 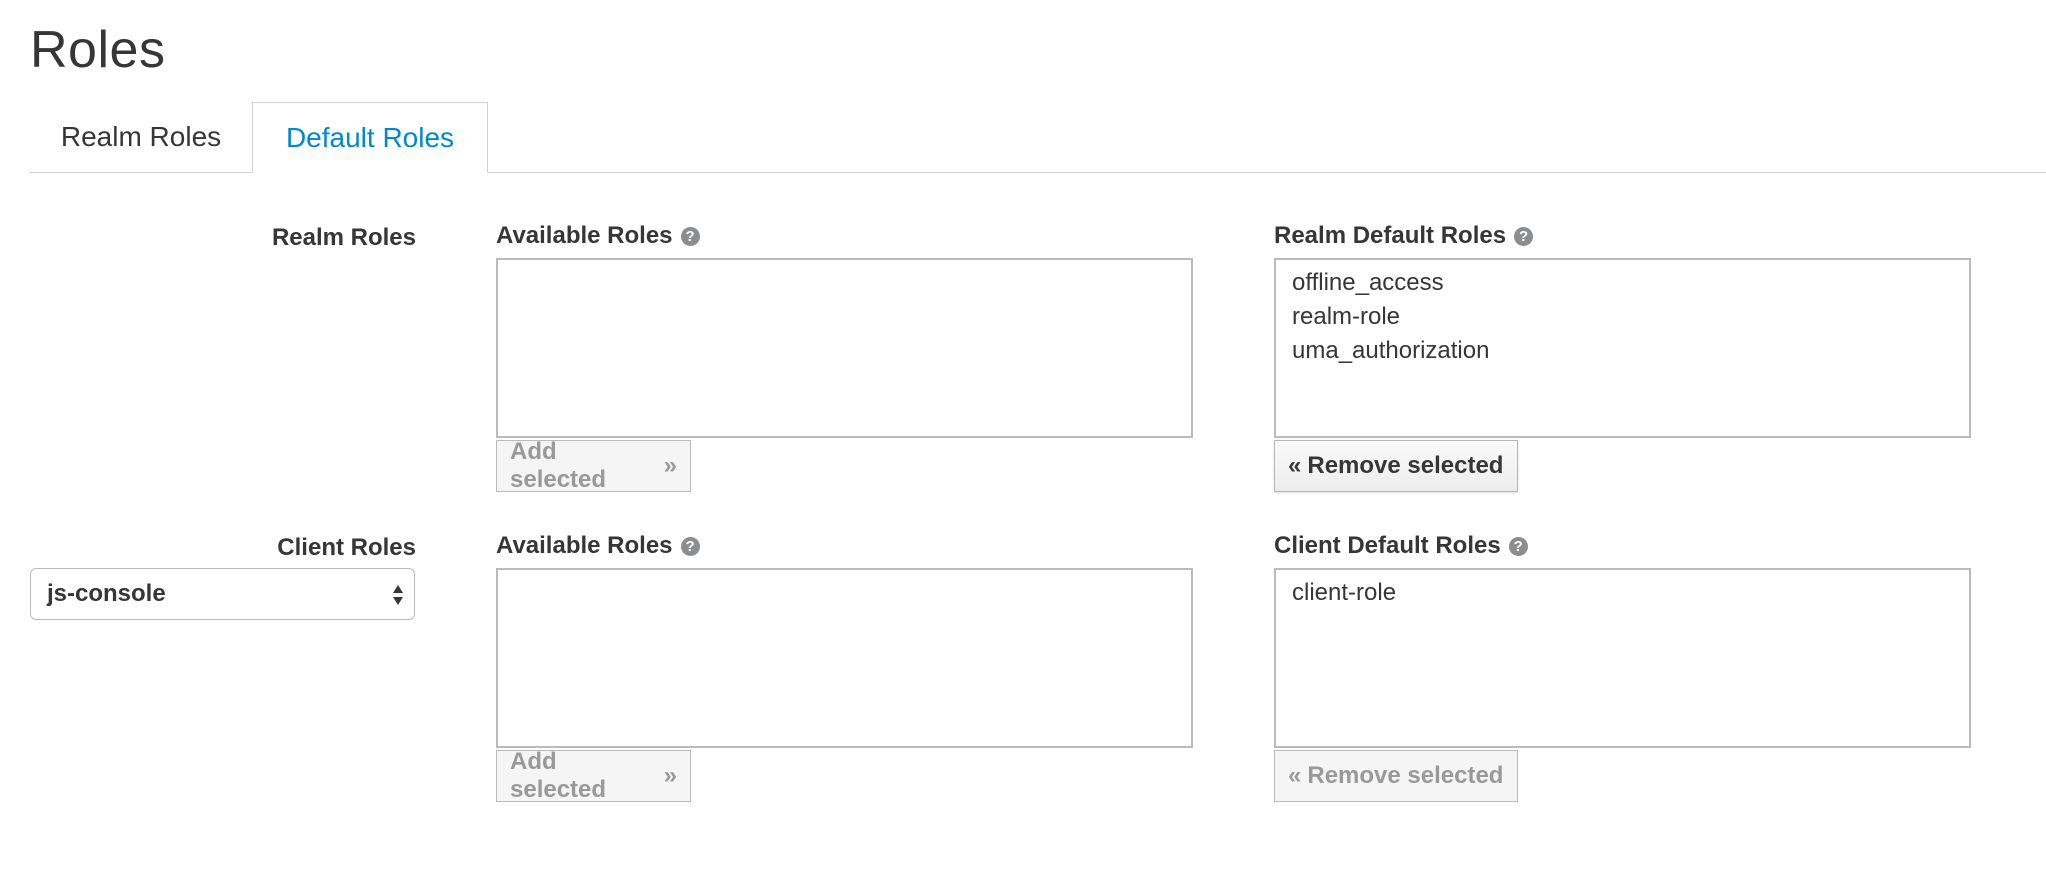 What do you see at coordinates (98, 50) in the screenshot?
I see `page-title: Roles` at bounding box center [98, 50].